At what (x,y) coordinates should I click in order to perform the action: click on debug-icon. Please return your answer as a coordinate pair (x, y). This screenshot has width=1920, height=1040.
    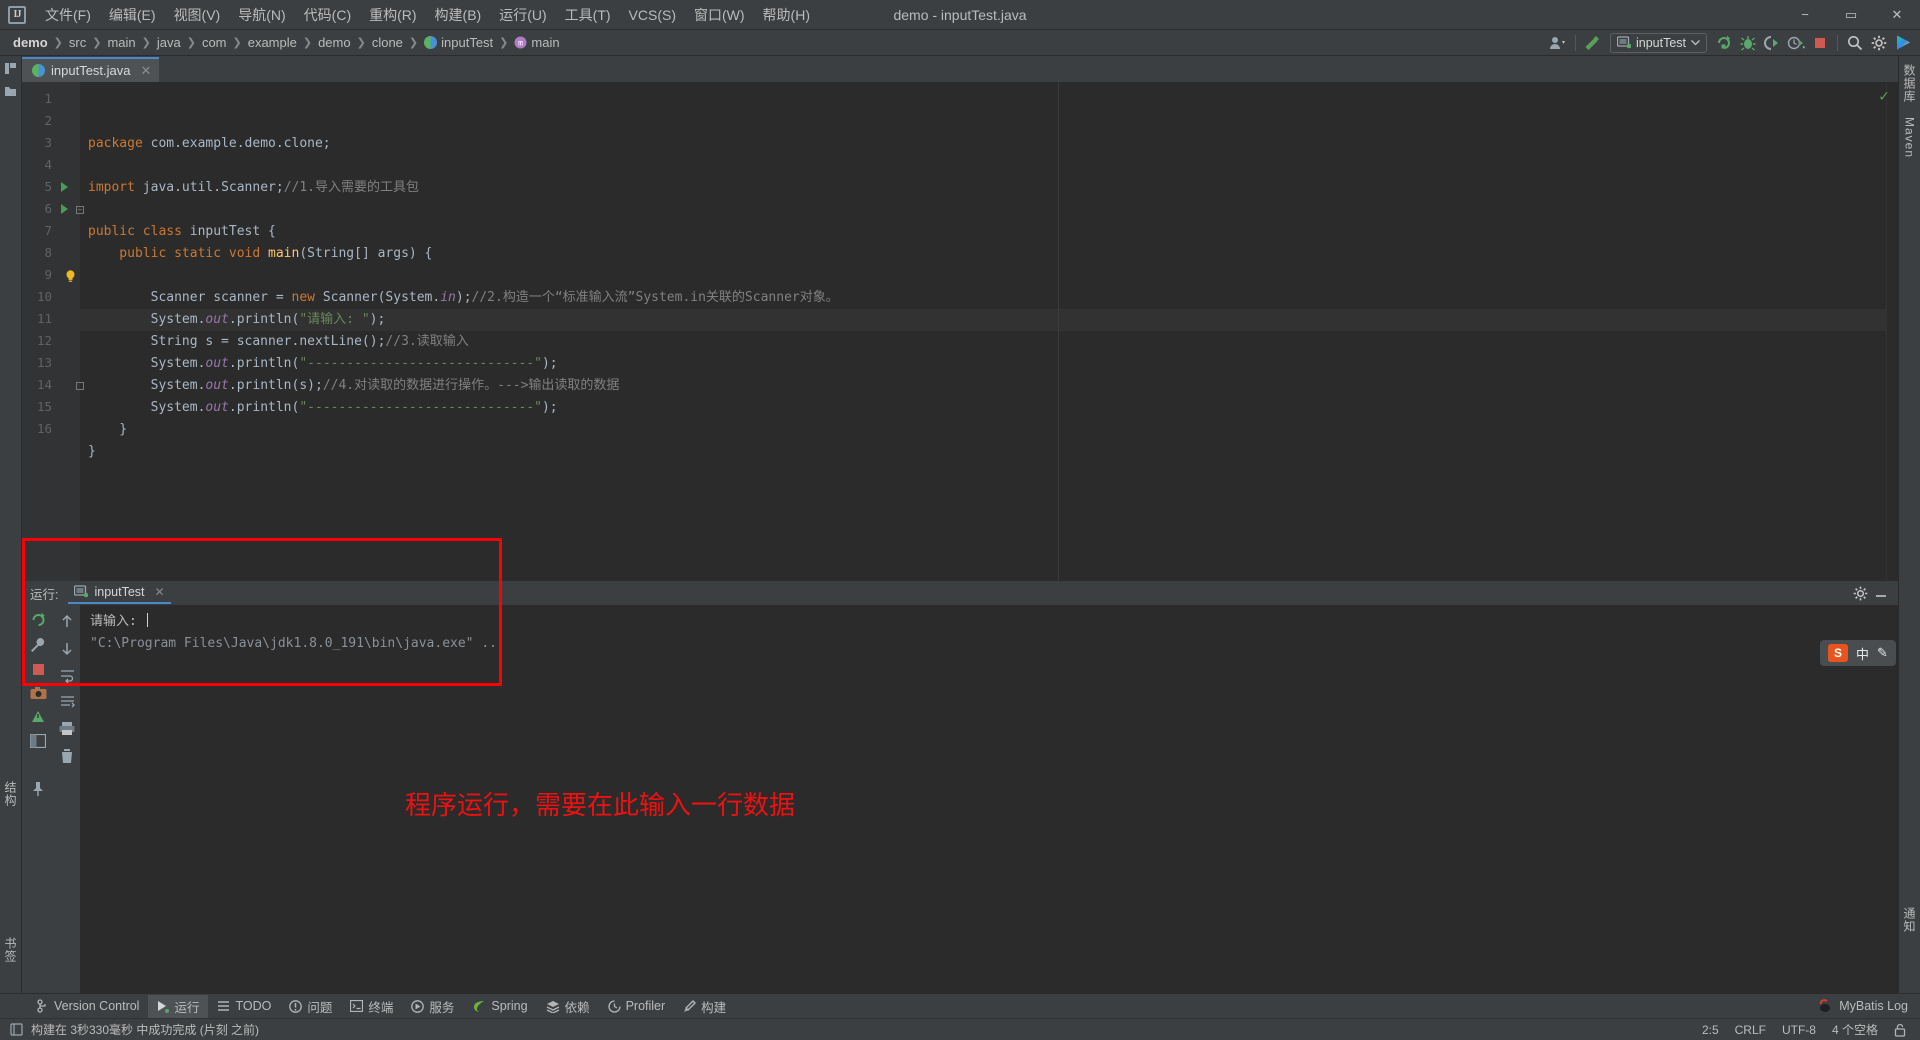
    Looking at the image, I should click on (1748, 43).